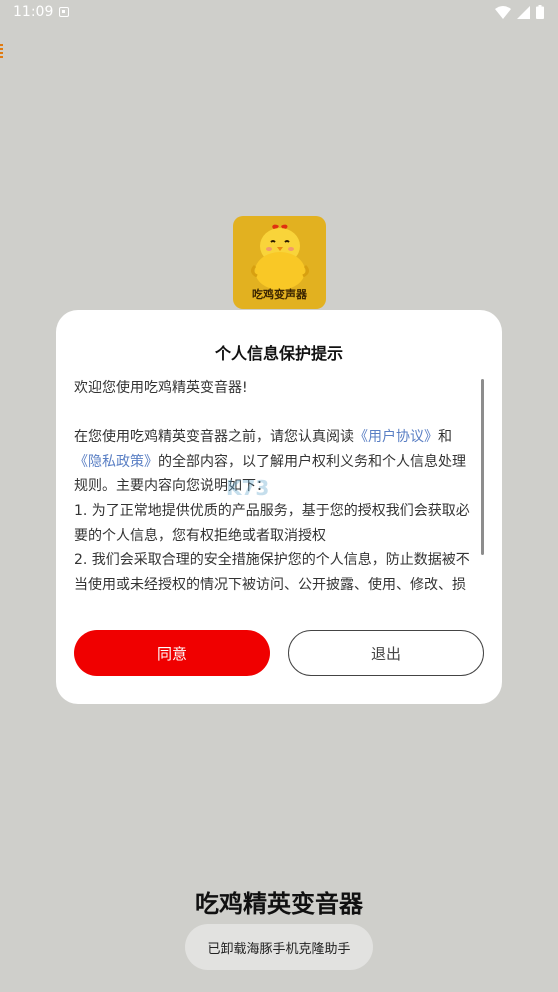  I want to click on privacy-policy-link: 《隐私政策》, so click(116, 462).